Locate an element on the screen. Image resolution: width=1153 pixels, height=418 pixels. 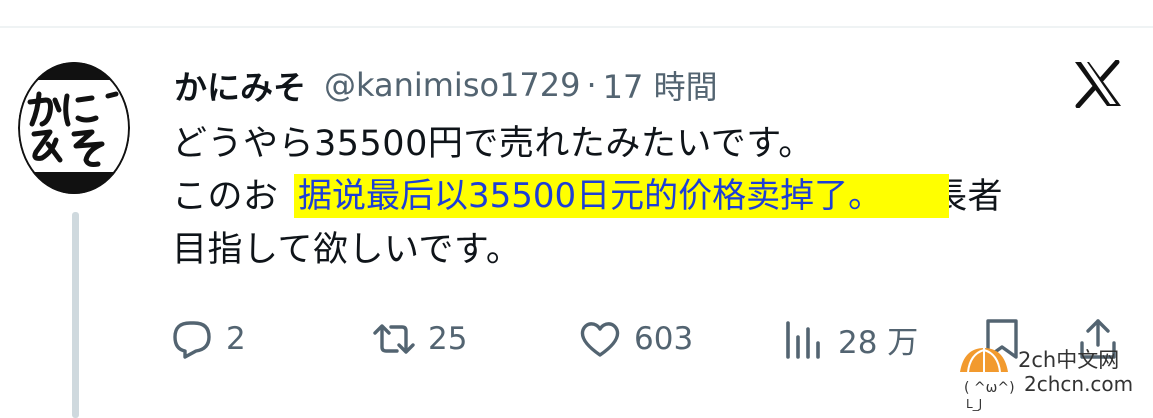
tweet-timestamp: 17 時間 is located at coordinates (660, 85).